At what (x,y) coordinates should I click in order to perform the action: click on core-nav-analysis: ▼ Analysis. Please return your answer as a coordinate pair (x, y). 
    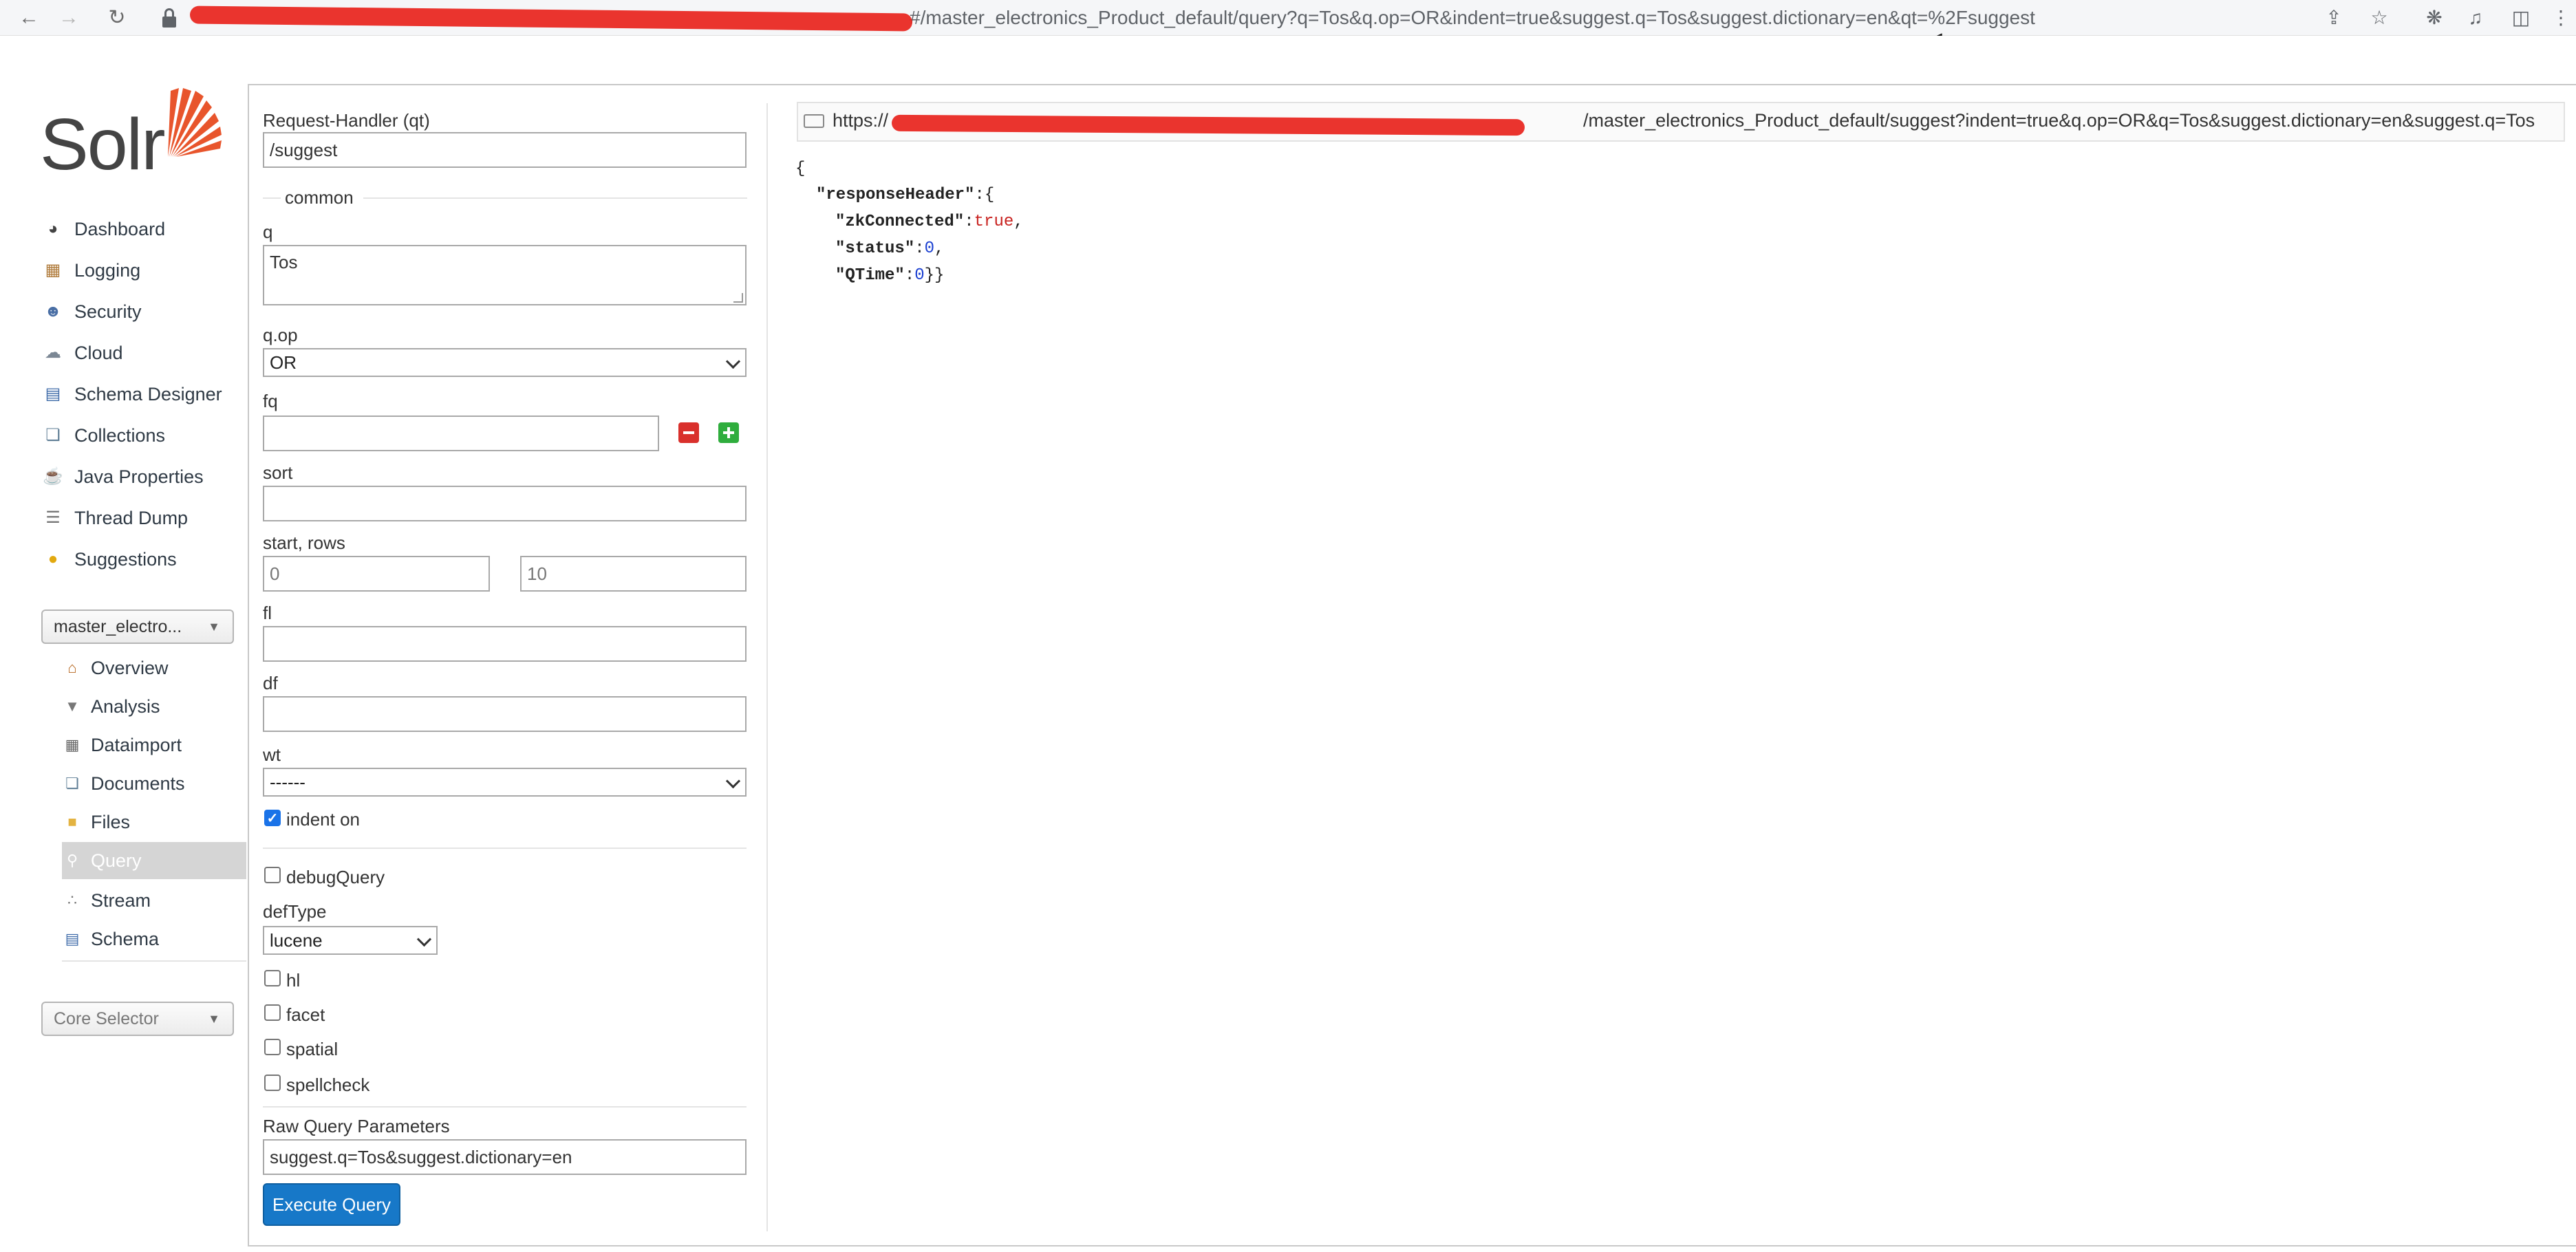
    Looking at the image, I should click on (154, 706).